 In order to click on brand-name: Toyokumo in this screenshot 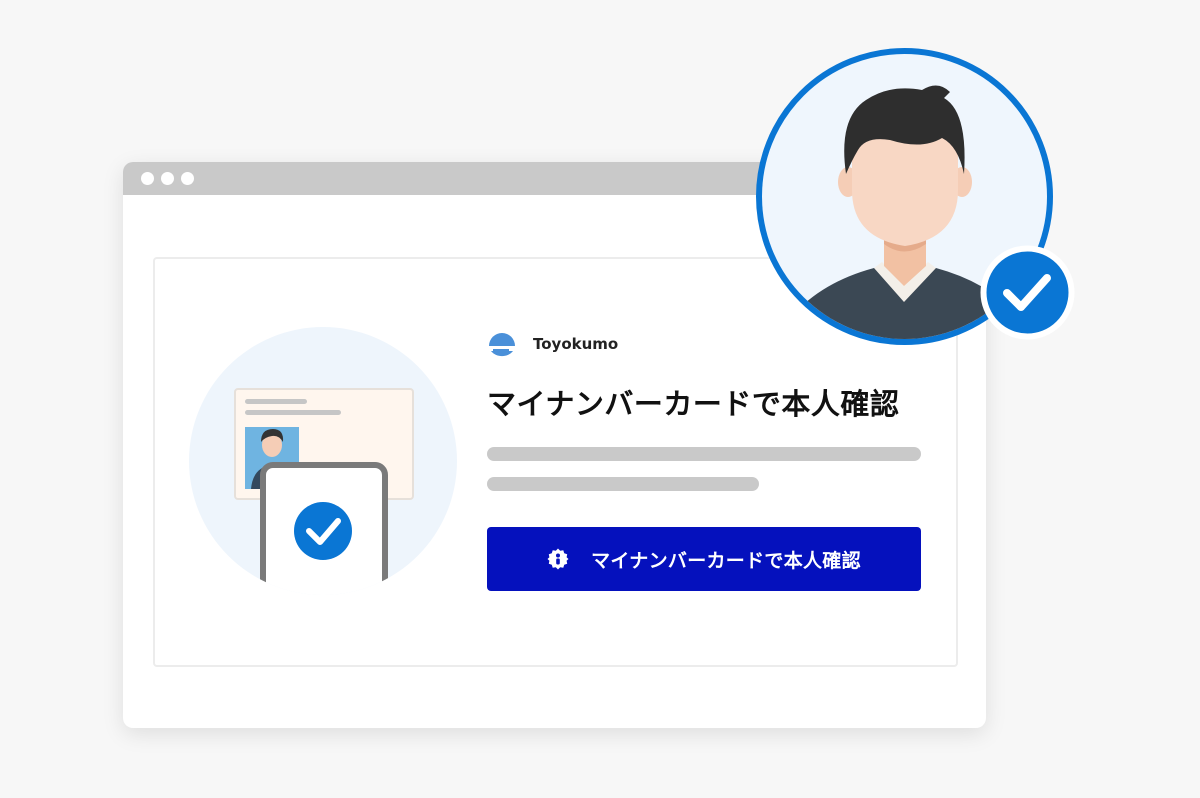, I will do `click(576, 344)`.